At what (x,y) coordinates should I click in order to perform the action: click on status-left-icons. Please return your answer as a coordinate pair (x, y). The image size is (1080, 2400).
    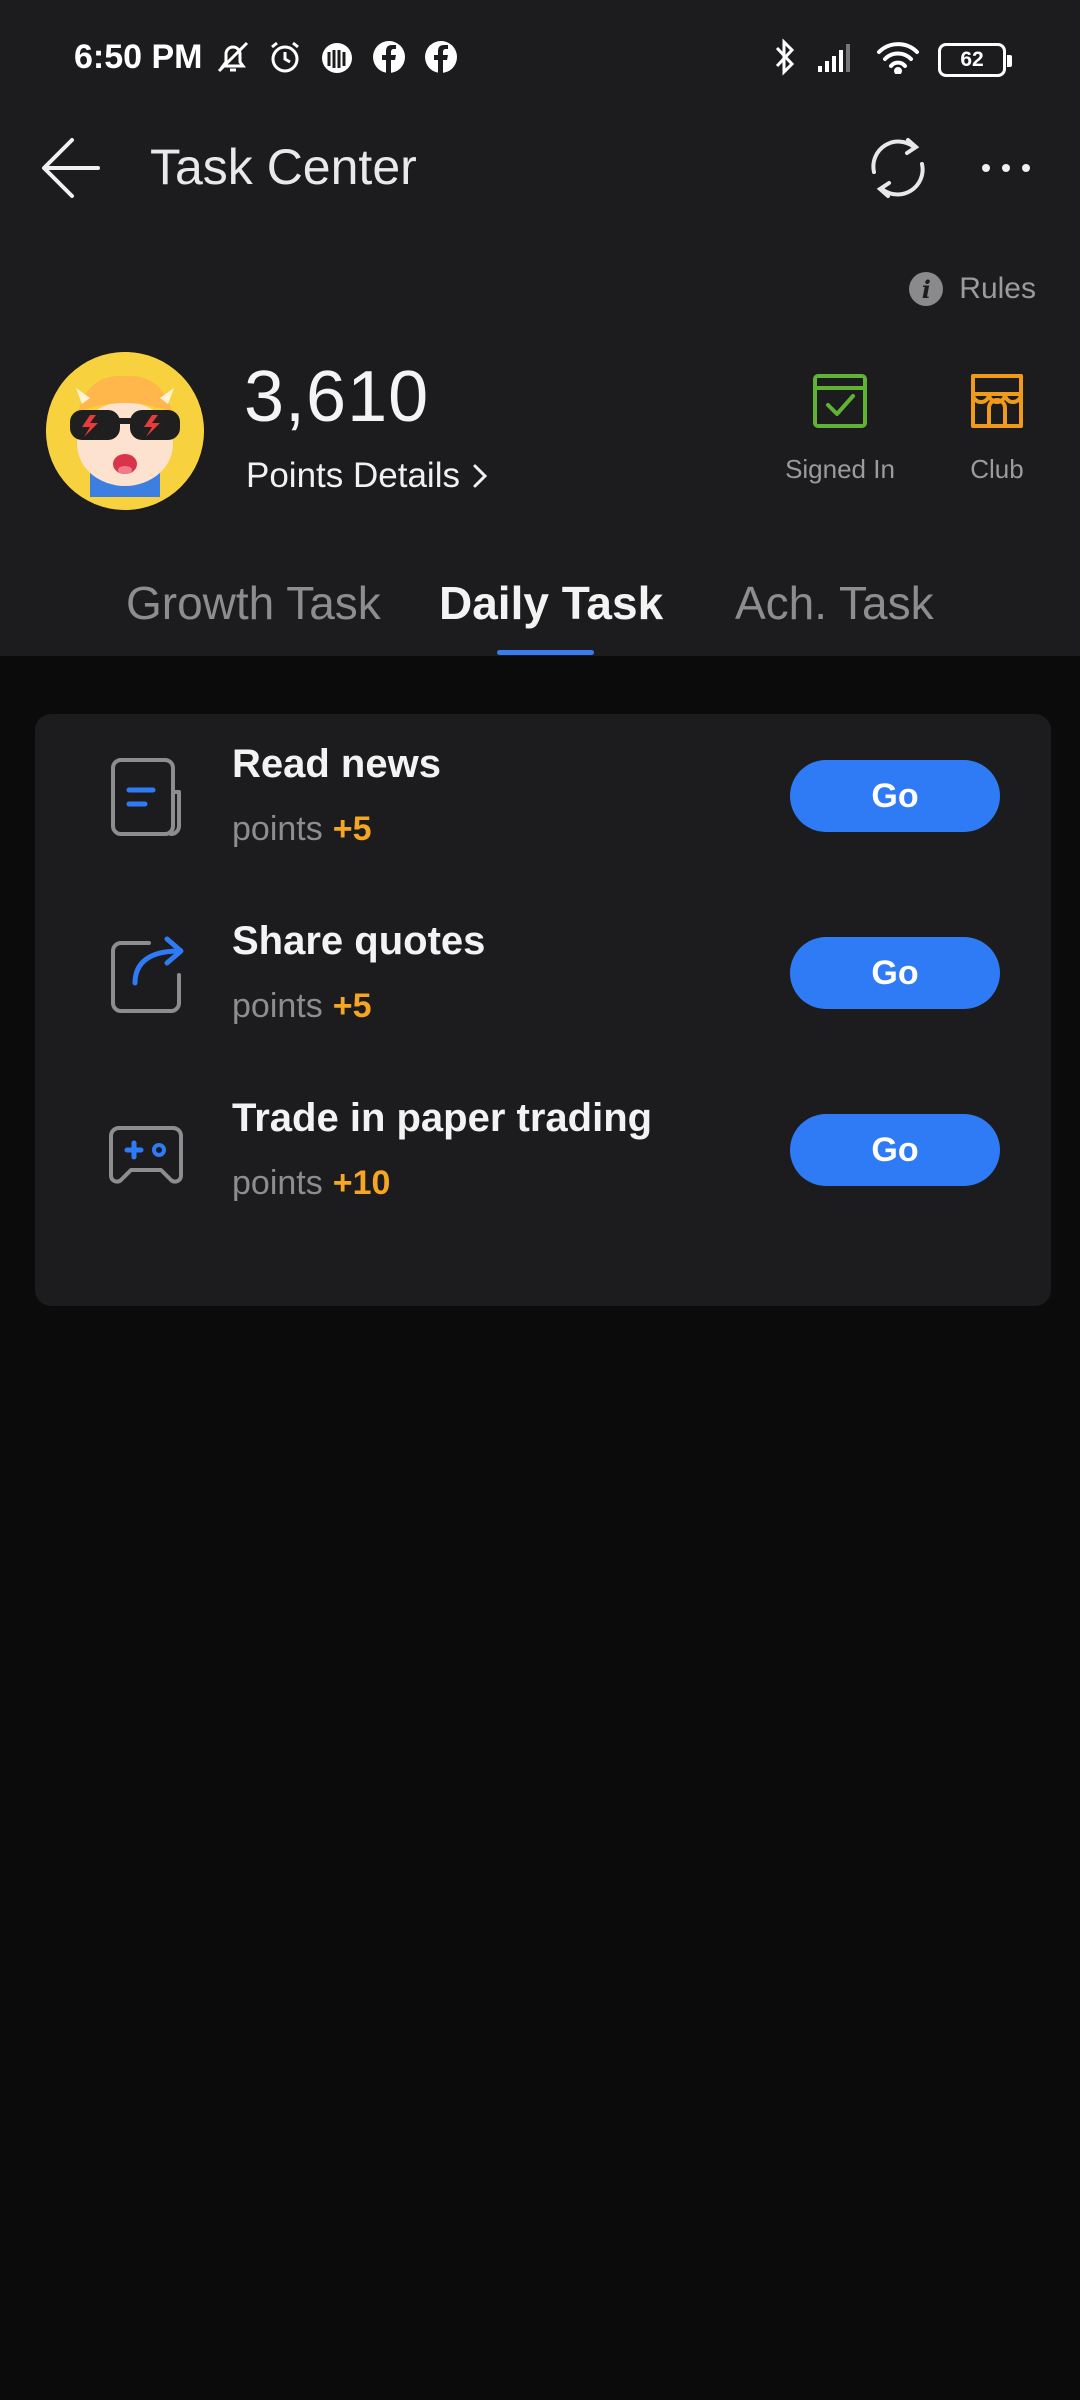
    Looking at the image, I should click on (337, 57).